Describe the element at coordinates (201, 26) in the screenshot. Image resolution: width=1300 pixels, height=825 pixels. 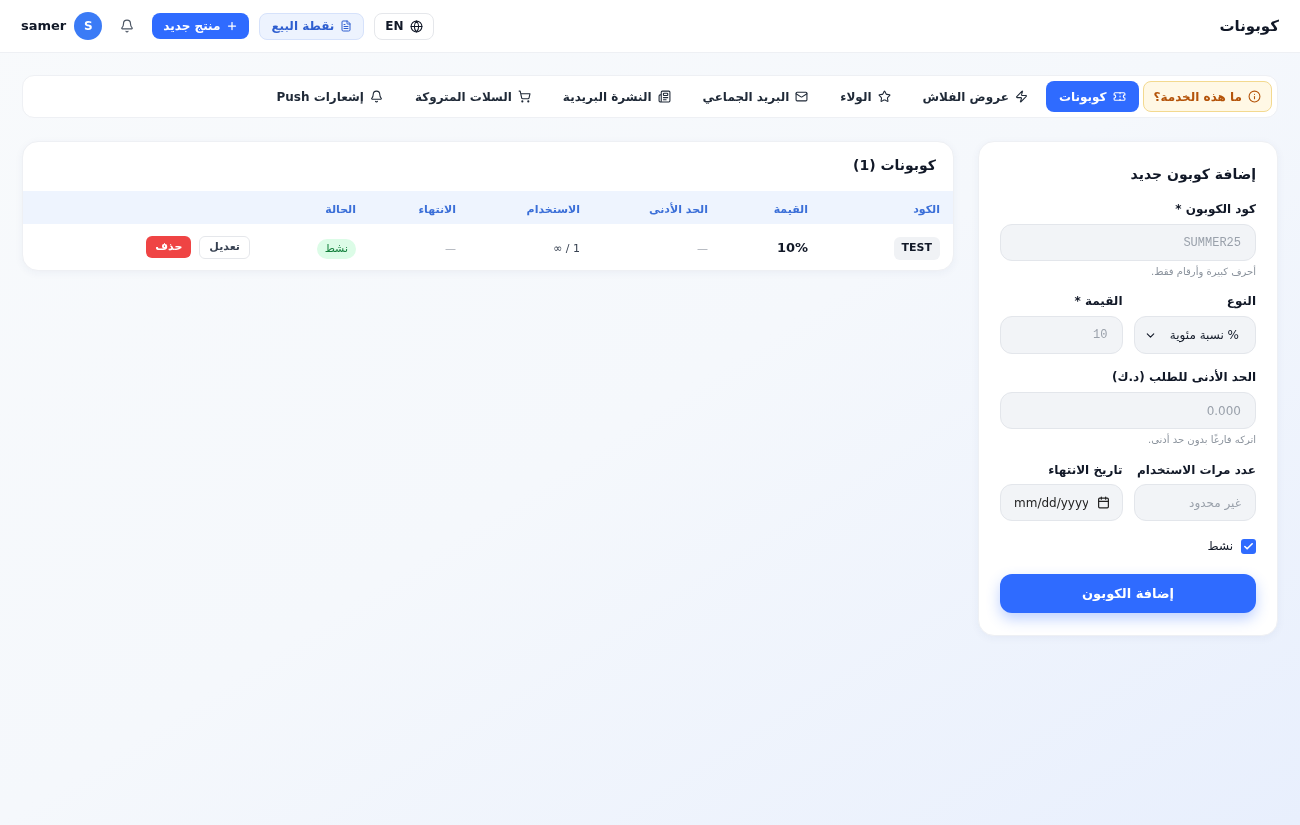
I see `new-product-button: منتج جديد` at that location.